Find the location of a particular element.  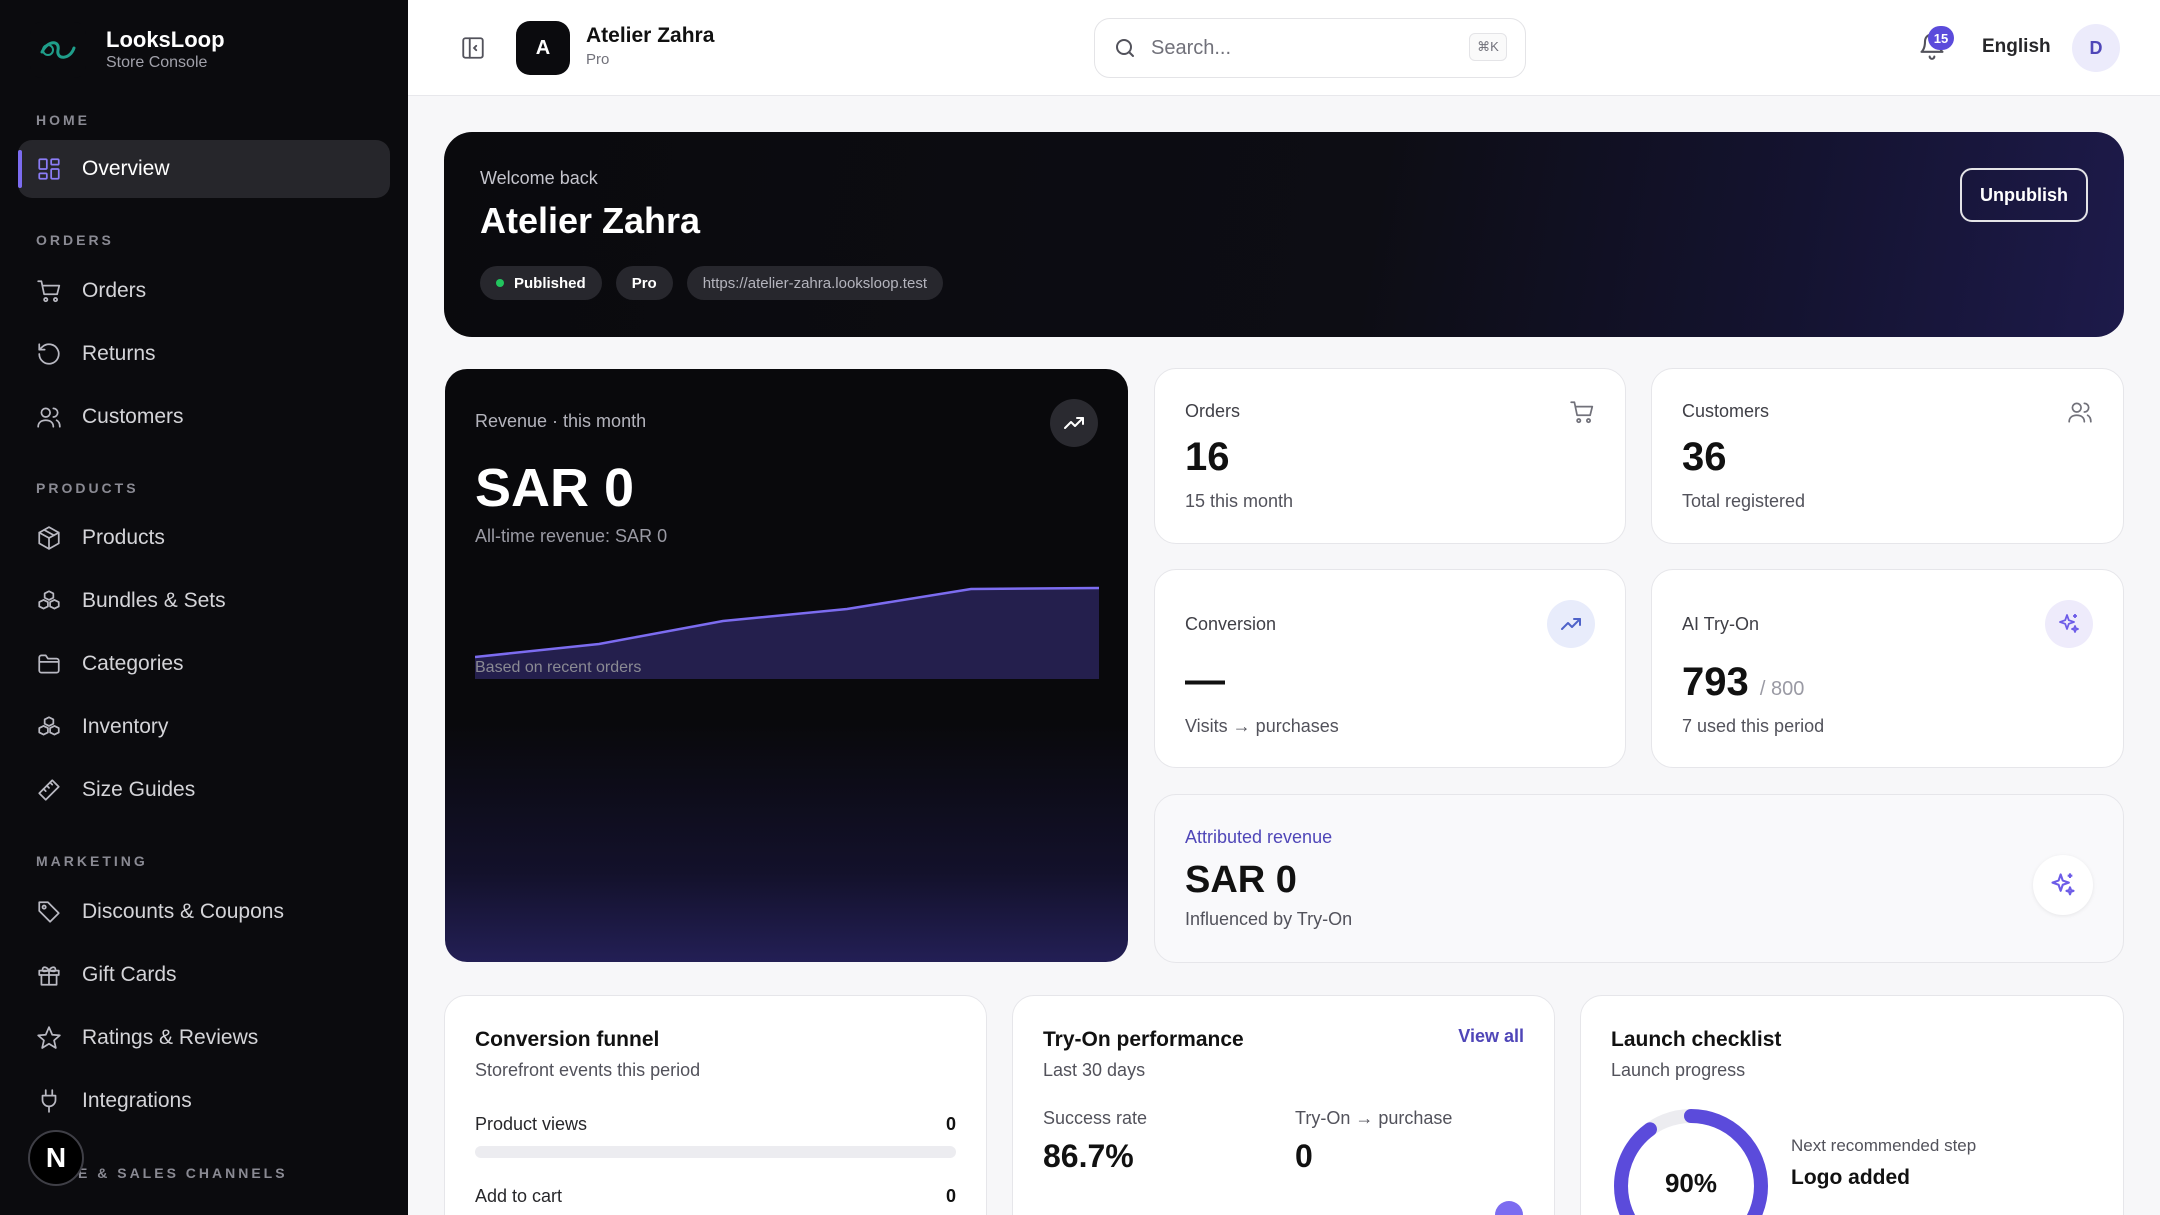

tryon-sub: 7 used this period is located at coordinates (1753, 726).